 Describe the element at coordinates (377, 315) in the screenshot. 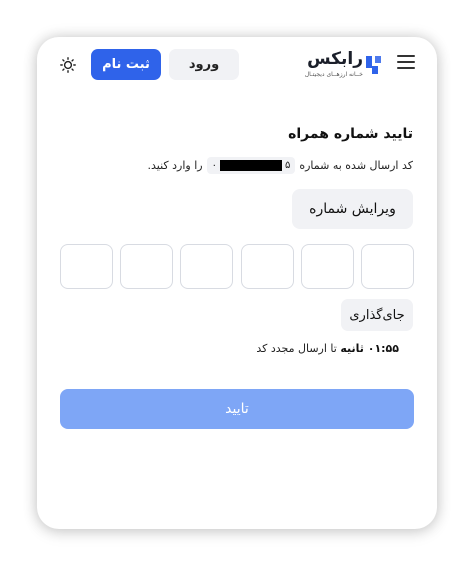

I see `paste-button: جای‌گذاری` at that location.